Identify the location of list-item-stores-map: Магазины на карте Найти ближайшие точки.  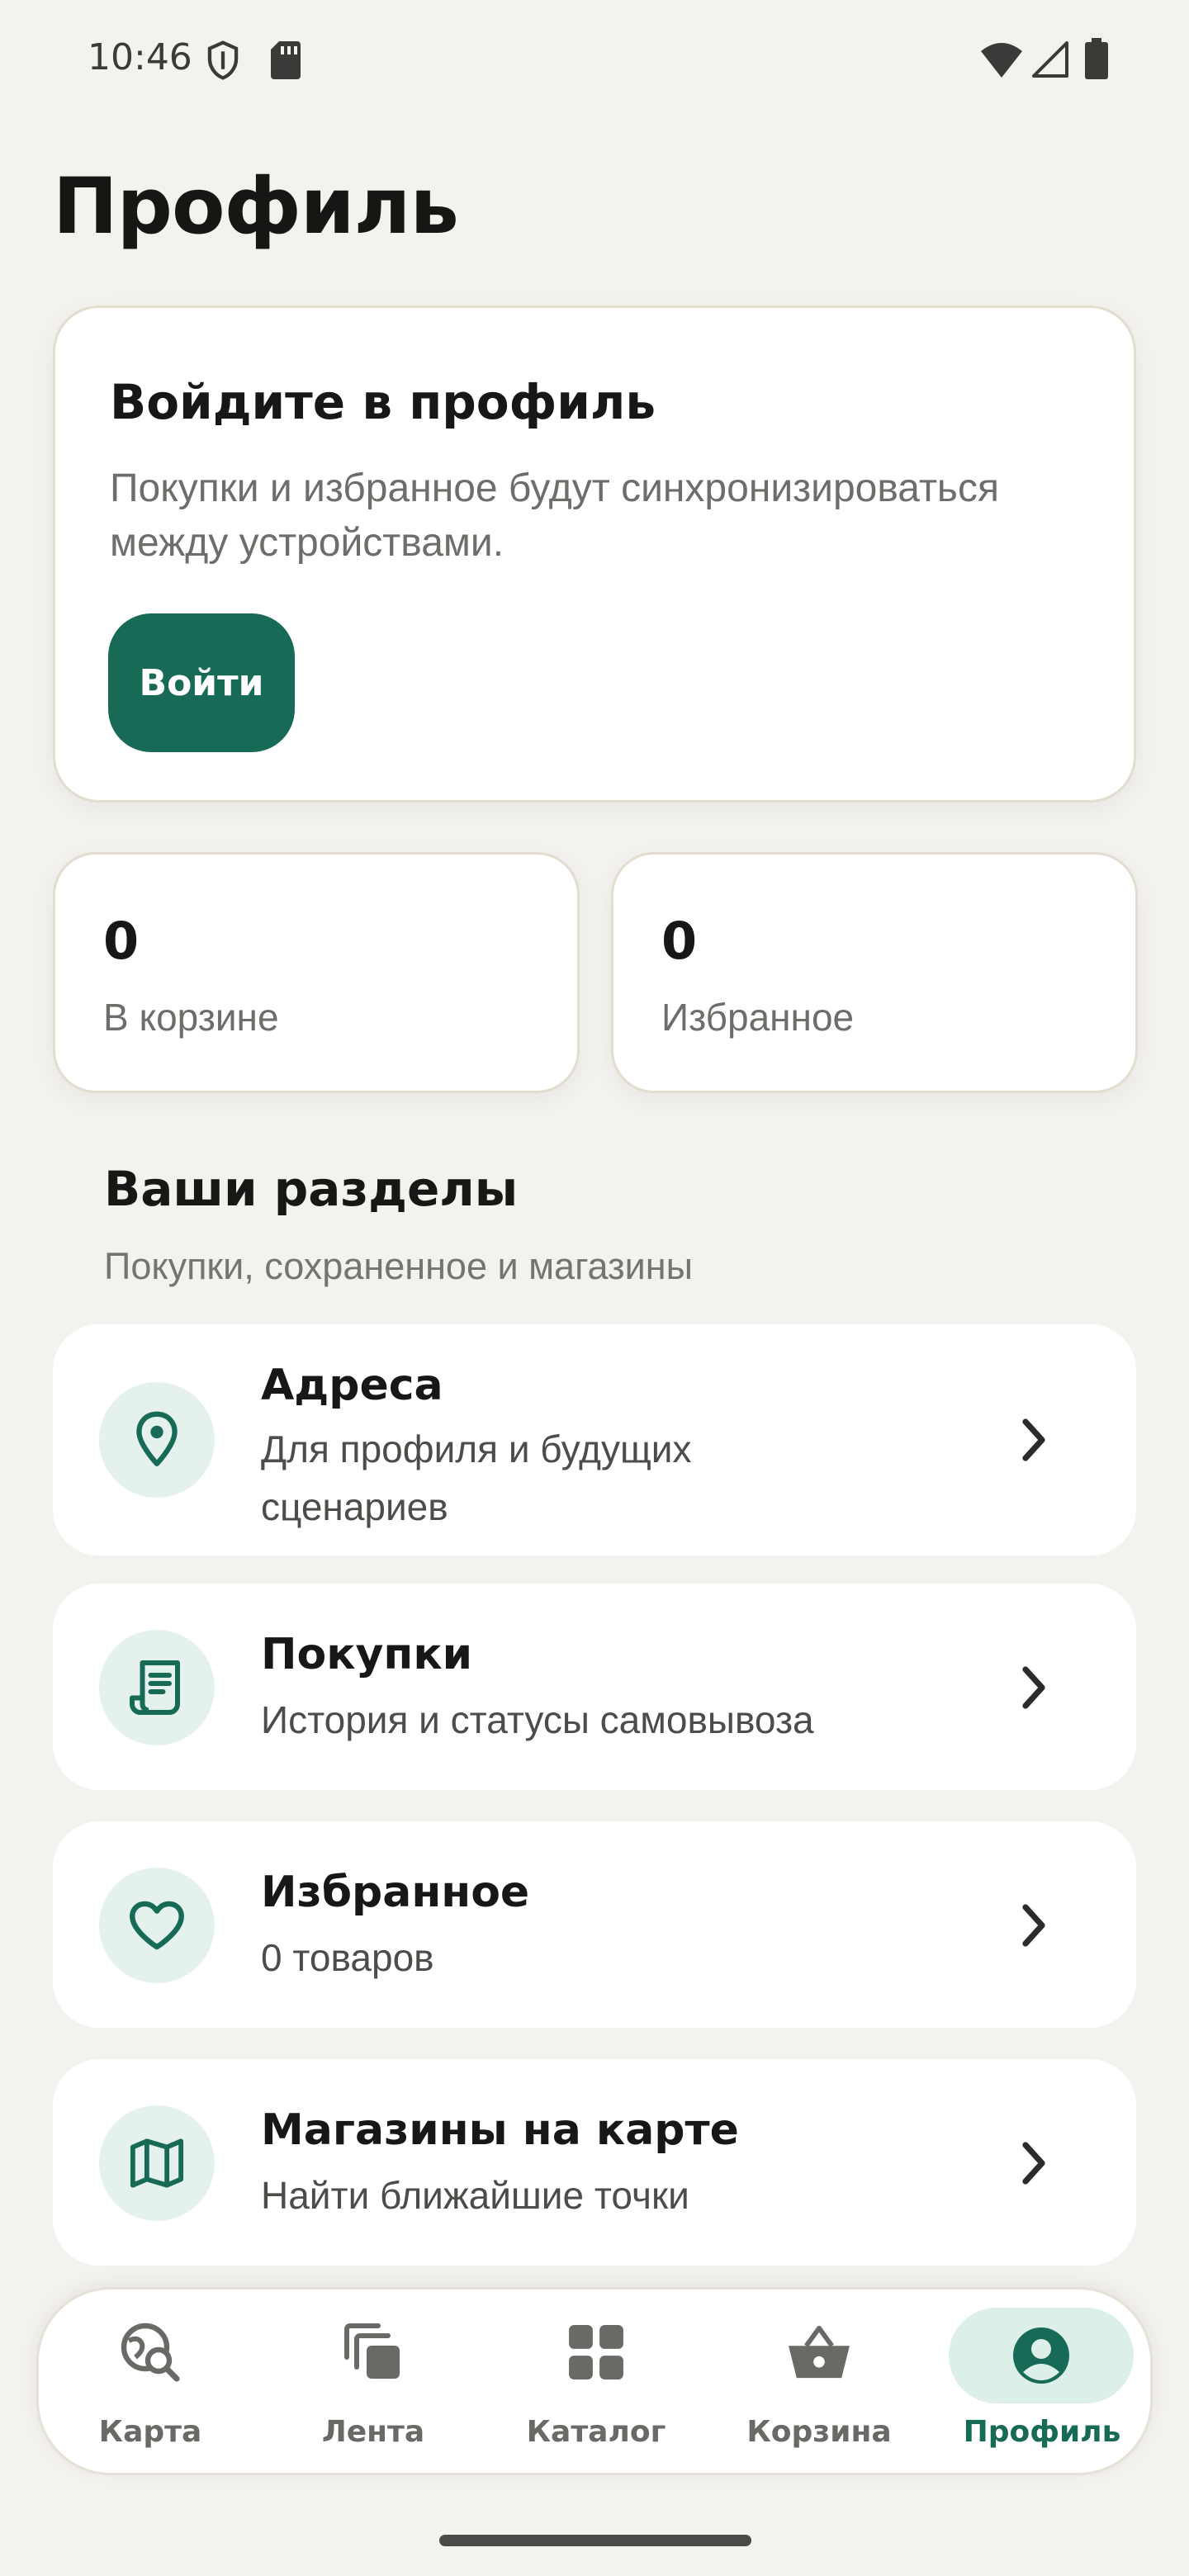
(594, 2162).